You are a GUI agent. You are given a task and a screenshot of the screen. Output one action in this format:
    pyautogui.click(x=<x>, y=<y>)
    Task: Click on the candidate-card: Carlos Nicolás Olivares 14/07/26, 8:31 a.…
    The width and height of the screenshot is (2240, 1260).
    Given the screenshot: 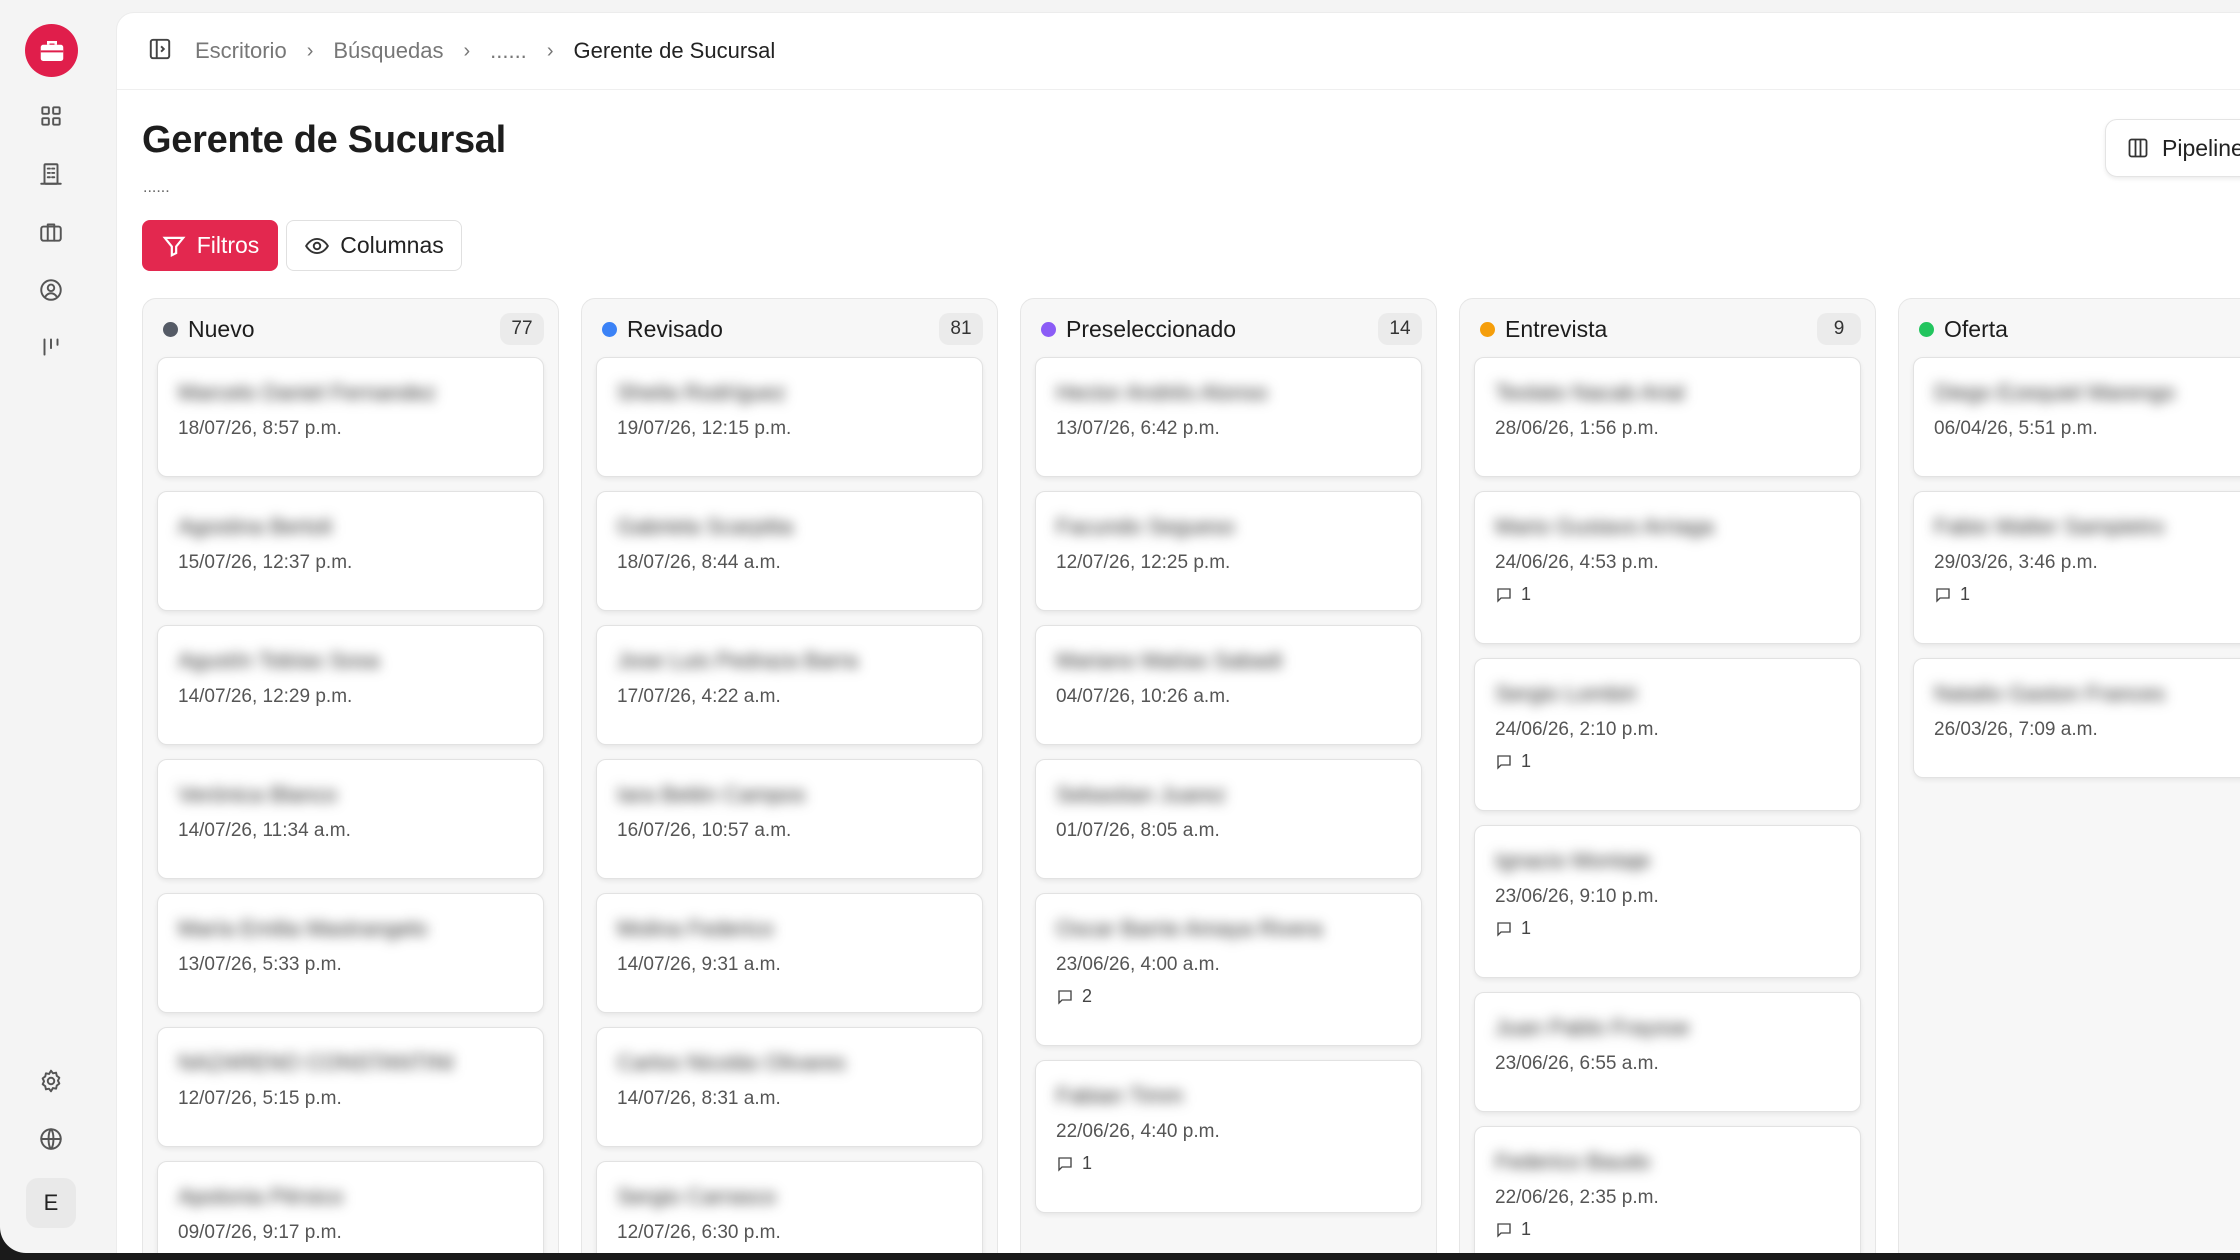 What is the action you would take?
    pyautogui.click(x=789, y=1087)
    